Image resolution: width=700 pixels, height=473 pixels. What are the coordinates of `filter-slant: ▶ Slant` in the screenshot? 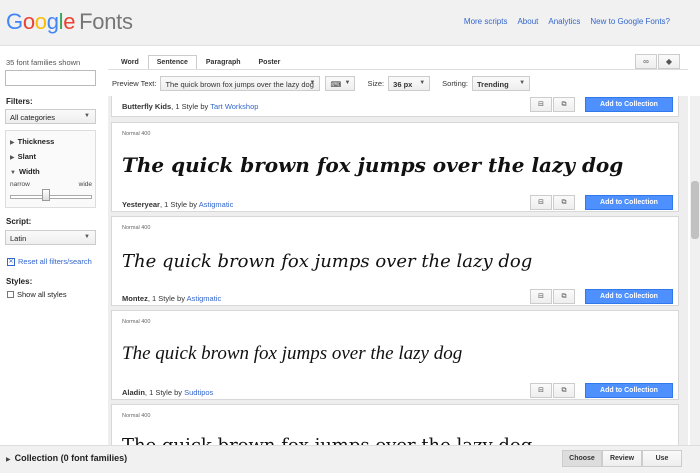 It's located at (23, 156).